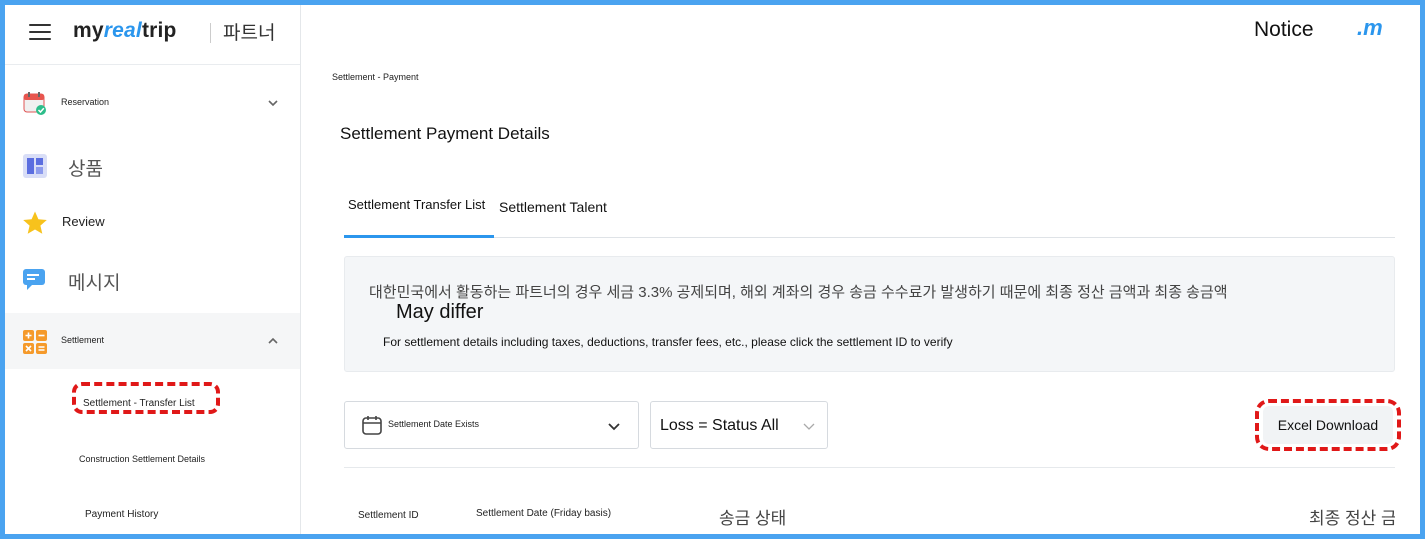 The width and height of the screenshot is (1425, 539). I want to click on date-select-value: Settlement Date Exists, so click(434, 424).